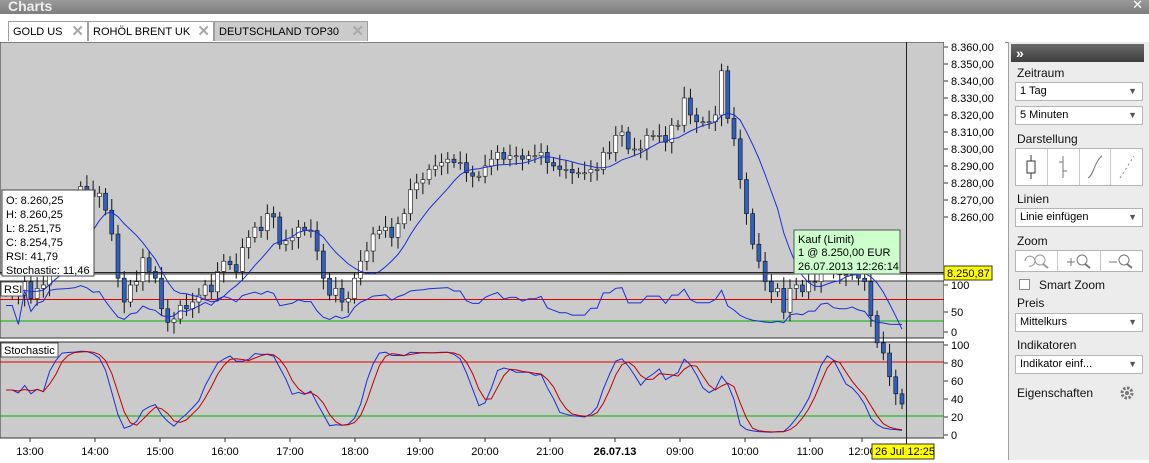  What do you see at coordinates (1079, 217) in the screenshot?
I see `linien-select: Linie einfügen ▼` at bounding box center [1079, 217].